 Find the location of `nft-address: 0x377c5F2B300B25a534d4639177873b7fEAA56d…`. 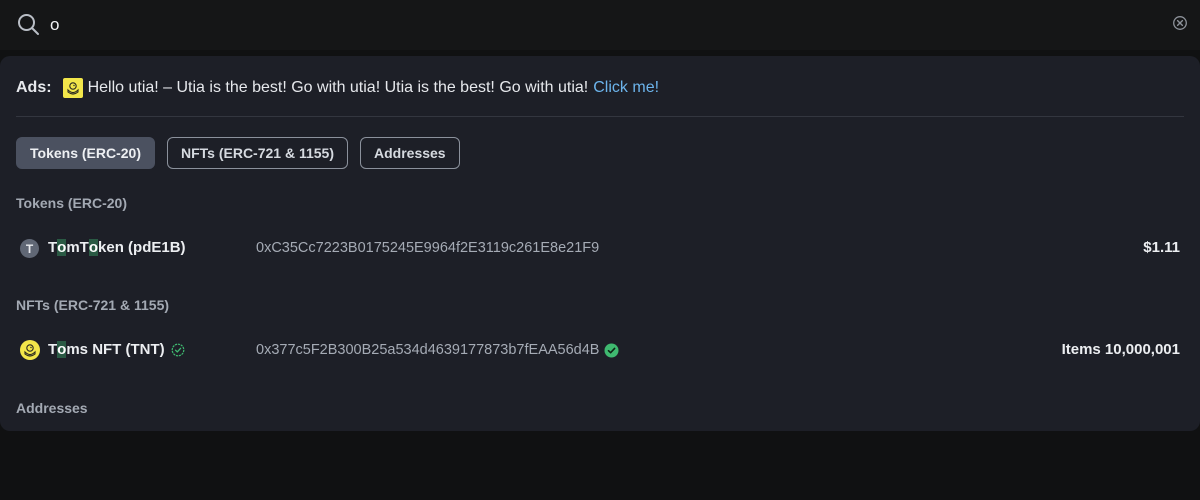

nft-address: 0x377c5F2B300B25a534d4639177873b7fEAA56d… is located at coordinates (437, 350).